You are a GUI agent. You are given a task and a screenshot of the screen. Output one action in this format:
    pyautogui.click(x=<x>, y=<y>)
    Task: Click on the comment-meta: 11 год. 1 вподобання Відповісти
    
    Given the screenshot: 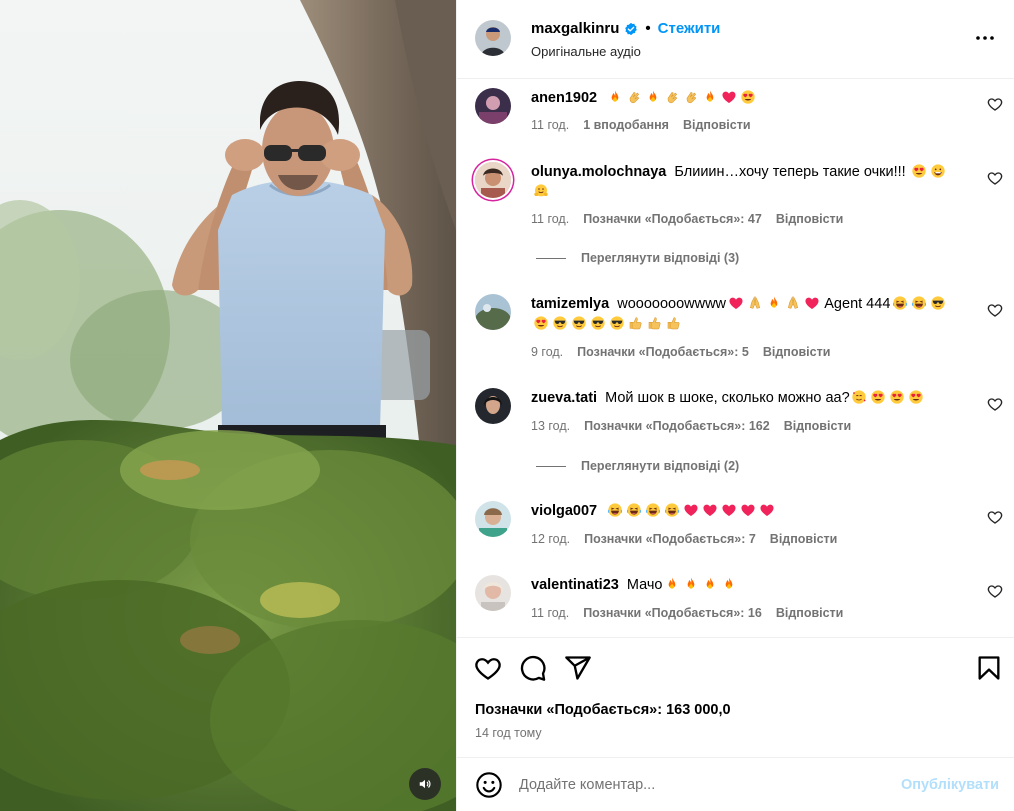 What is the action you would take?
    pyautogui.click(x=641, y=125)
    